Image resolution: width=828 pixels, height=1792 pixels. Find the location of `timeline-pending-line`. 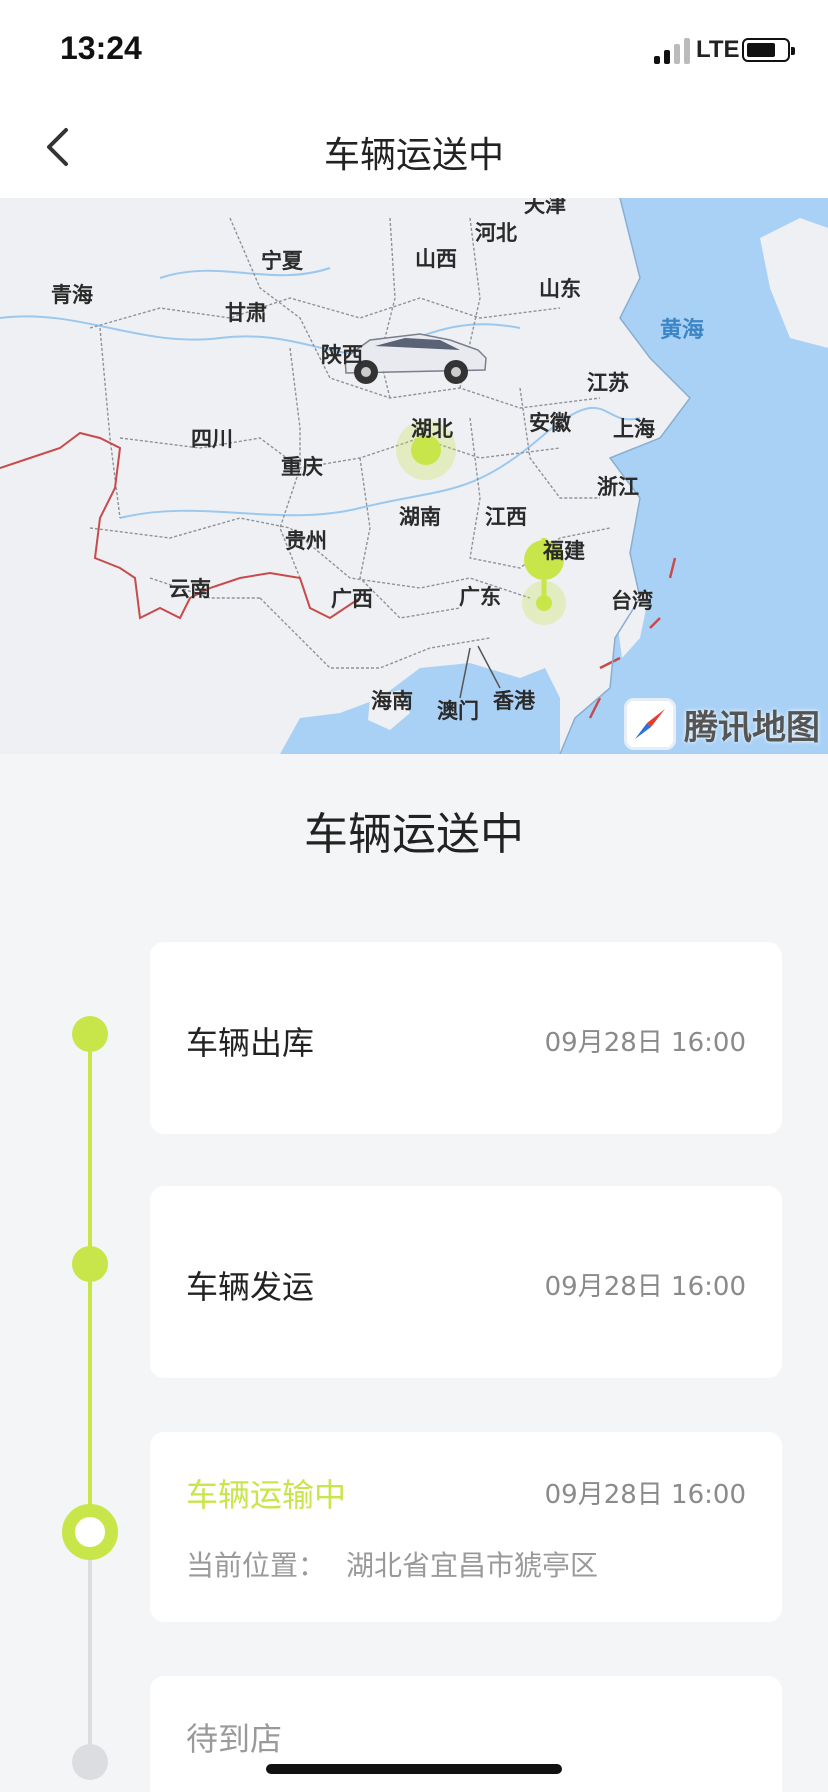

timeline-pending-line is located at coordinates (90, 1645).